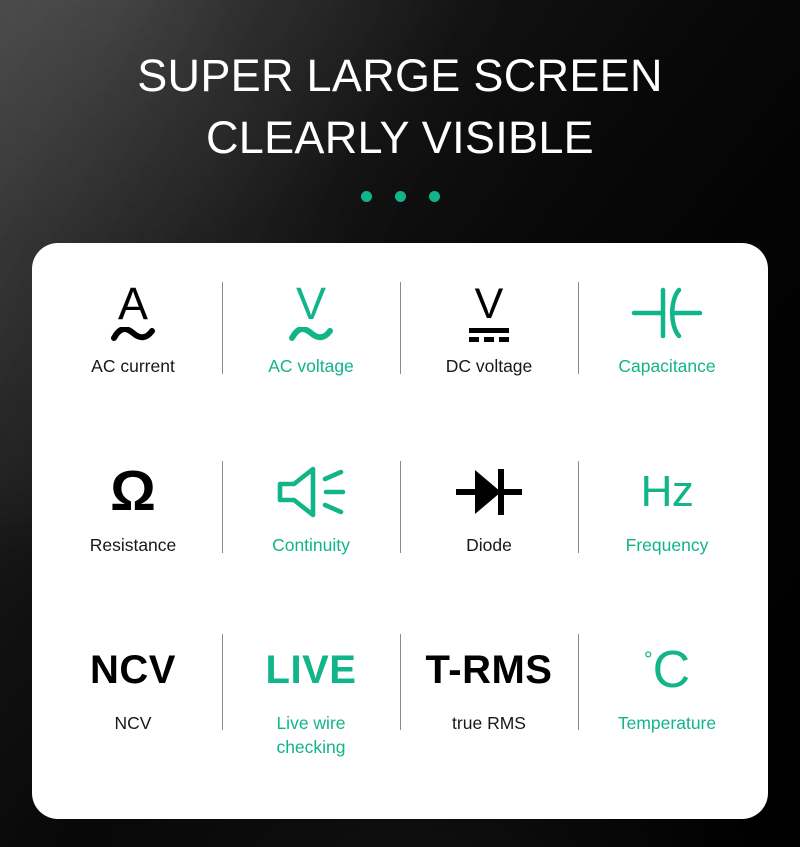  What do you see at coordinates (400, 106) in the screenshot?
I see `page-title: SUPER LARGE SCREEN CLEARLY VISIBLE` at bounding box center [400, 106].